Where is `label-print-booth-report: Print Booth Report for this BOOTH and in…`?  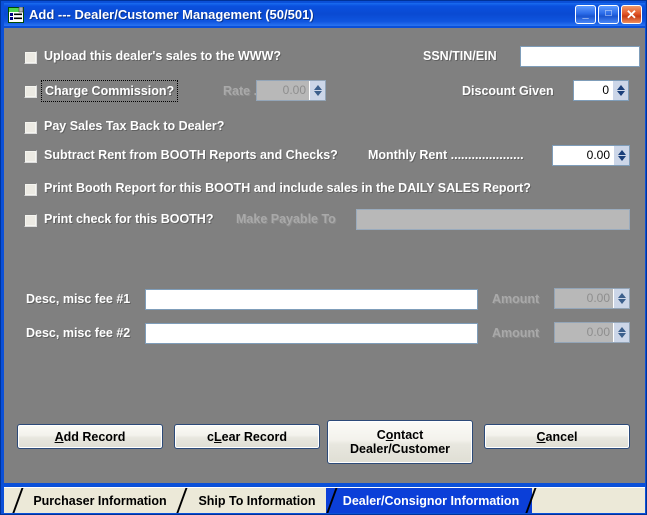 label-print-booth-report: Print Booth Report for this BOOTH and in… is located at coordinates (287, 188).